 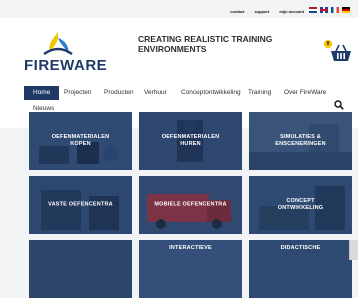 I want to click on tile-concept-ontwikkeling: CONCEPT ONTWIKKELING, so click(x=300, y=205).